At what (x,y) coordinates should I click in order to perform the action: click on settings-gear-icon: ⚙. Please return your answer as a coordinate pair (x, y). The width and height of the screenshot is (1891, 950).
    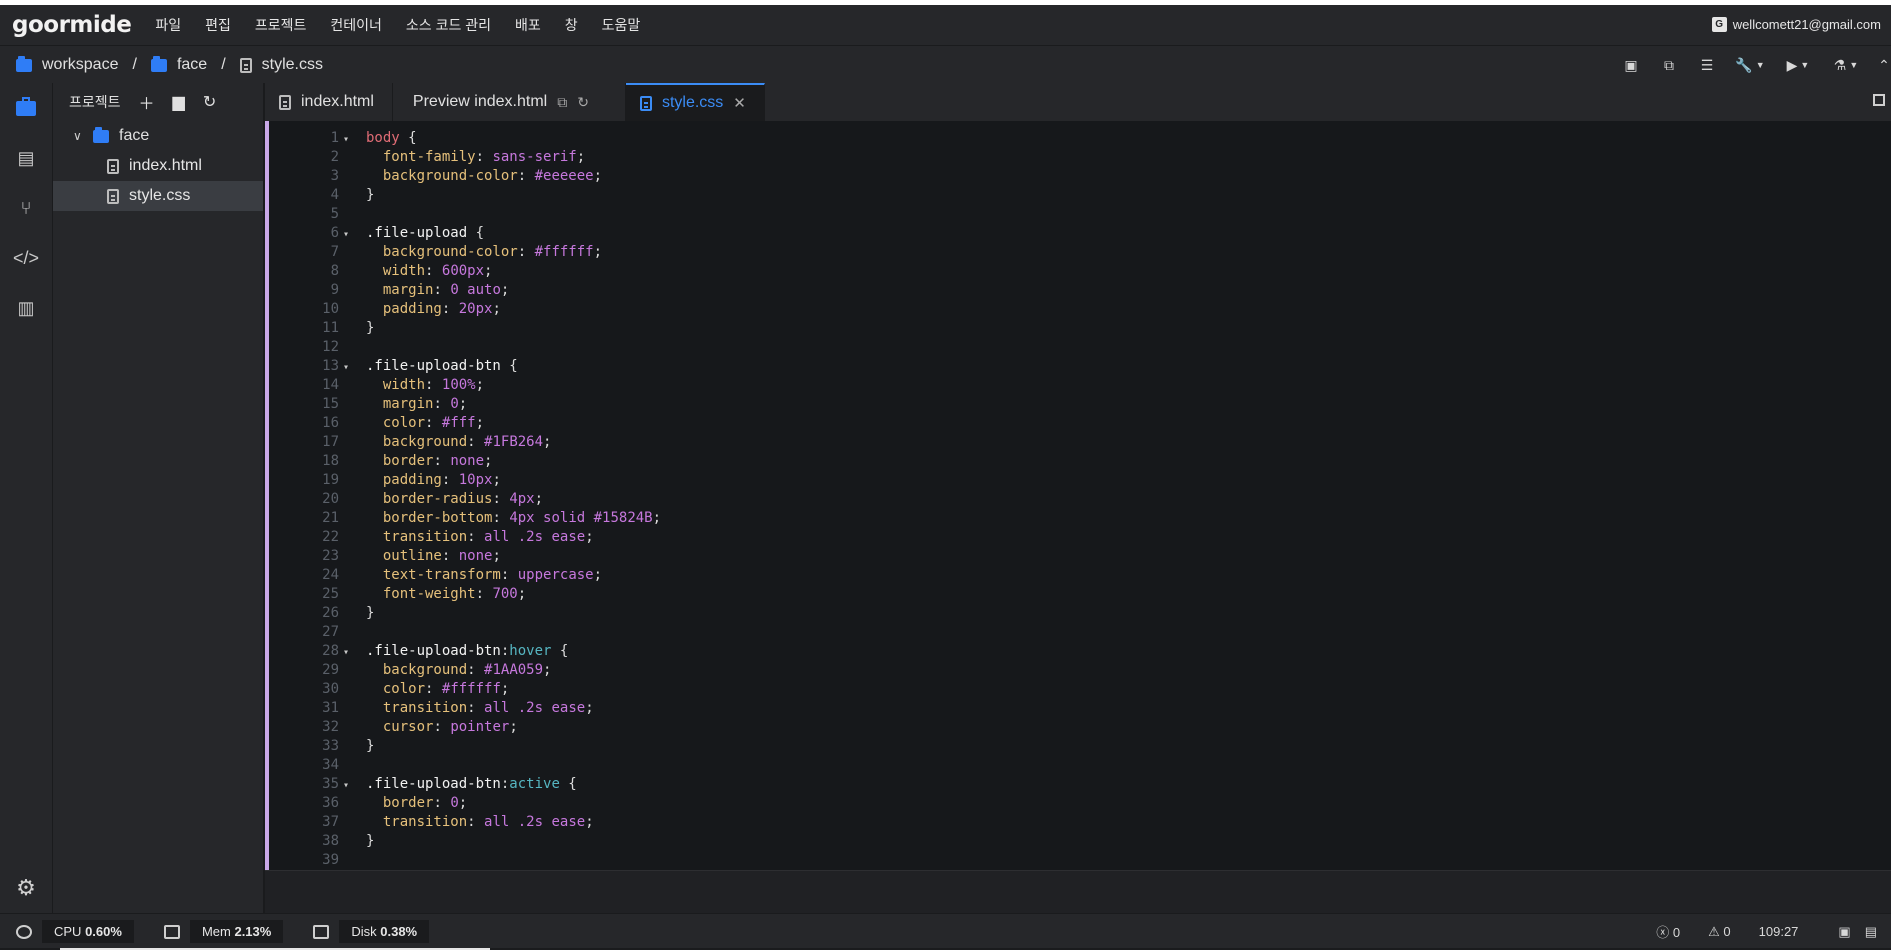
    Looking at the image, I should click on (26, 888).